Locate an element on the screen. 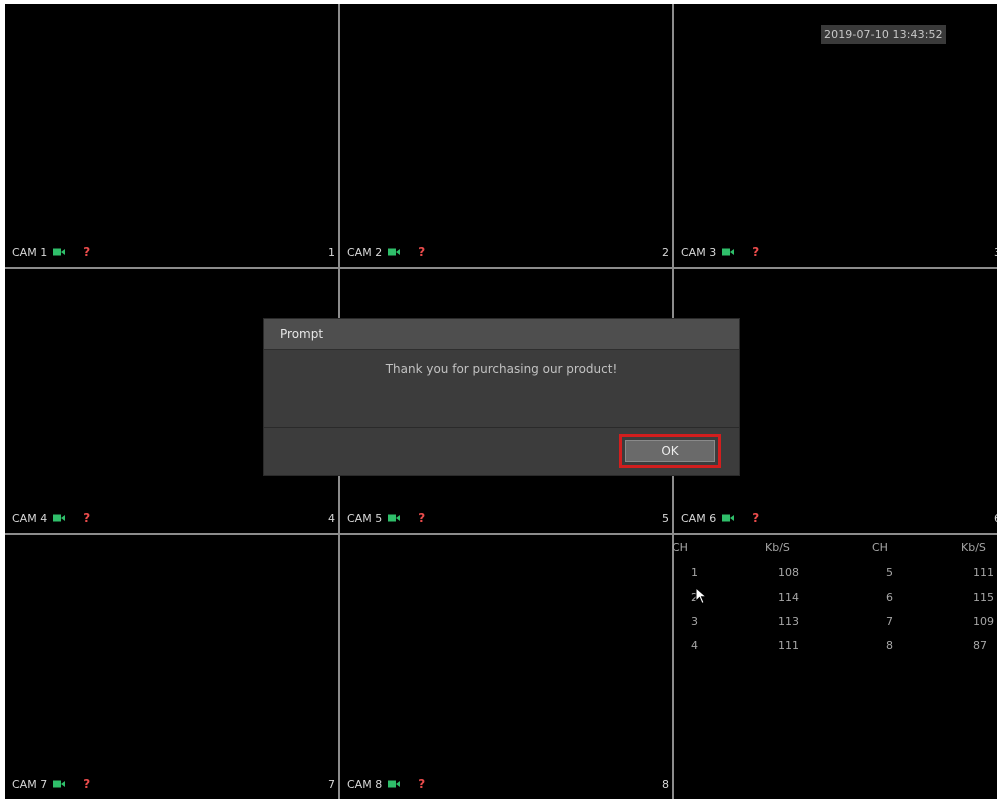 The width and height of the screenshot is (997, 799). ok-button: OK is located at coordinates (670, 451).